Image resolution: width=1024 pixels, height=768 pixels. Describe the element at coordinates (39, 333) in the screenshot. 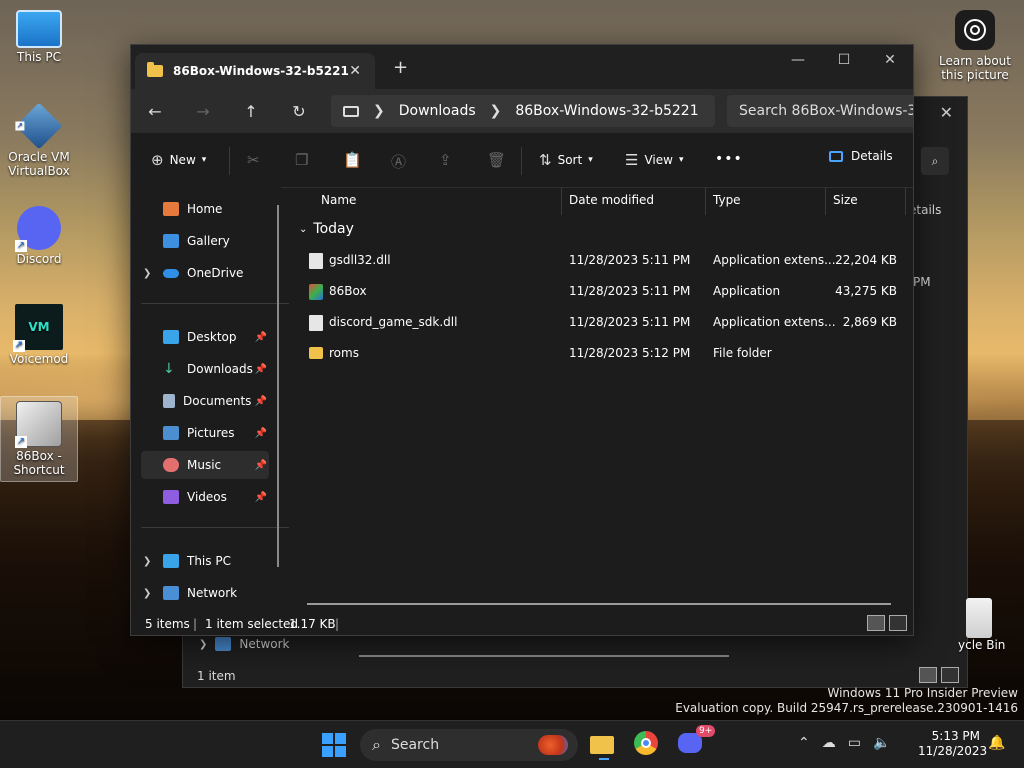

I see `desktop-icon-voicemod: VM ↗ Voicemod` at that location.